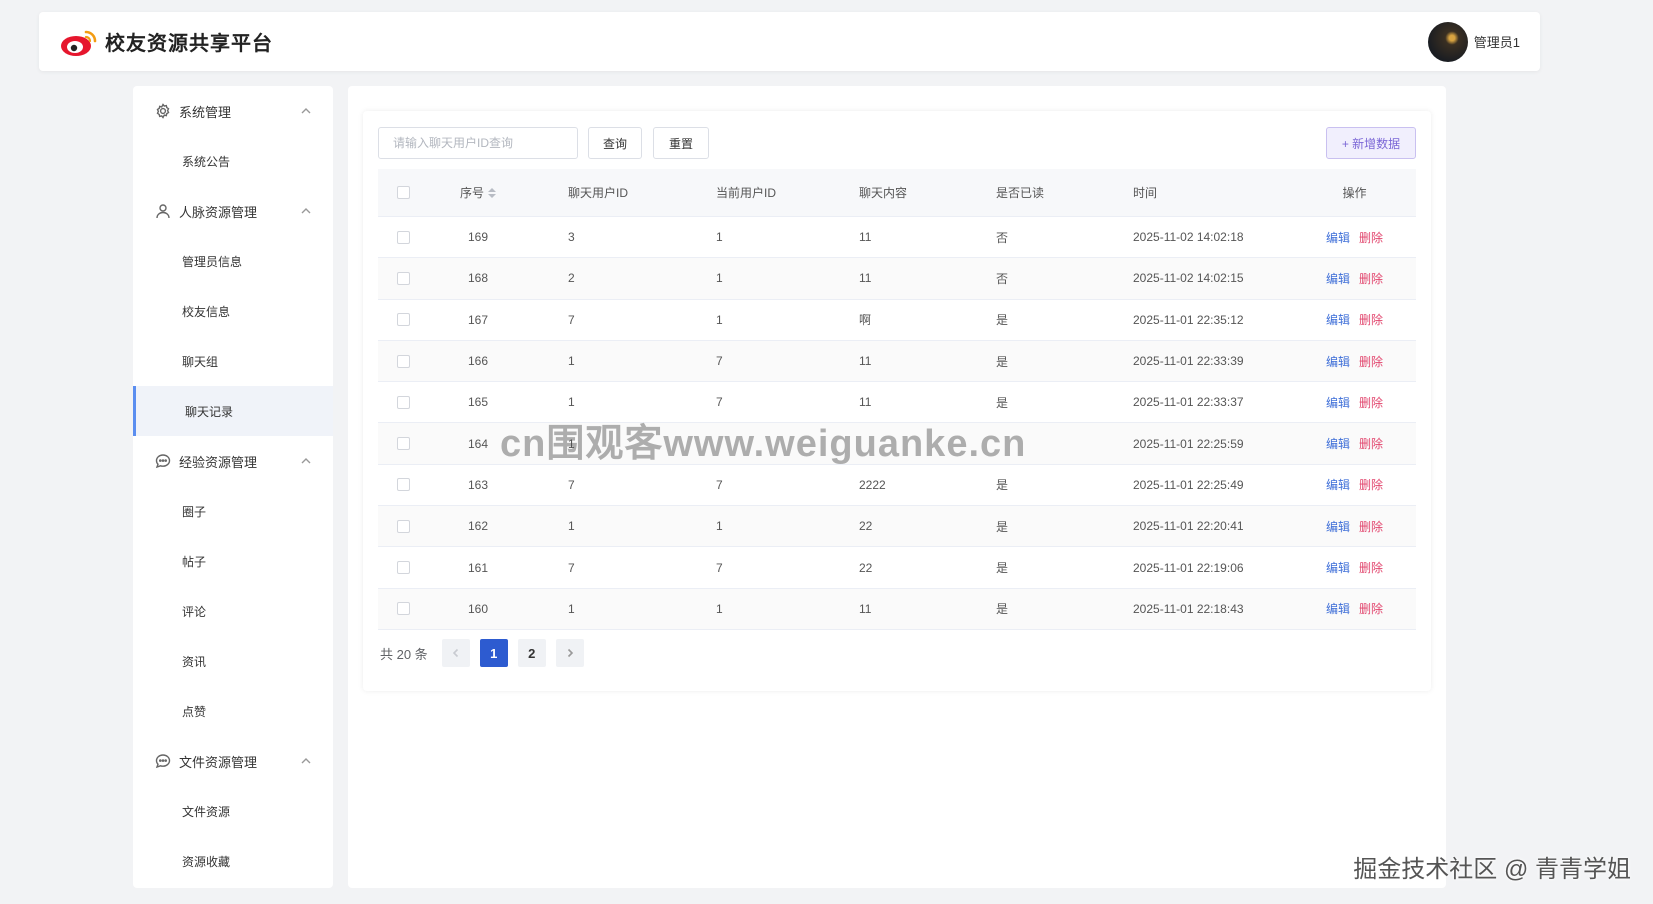 This screenshot has height=904, width=1653. What do you see at coordinates (1473, 41) in the screenshot?
I see `user-menu: 管理员1` at bounding box center [1473, 41].